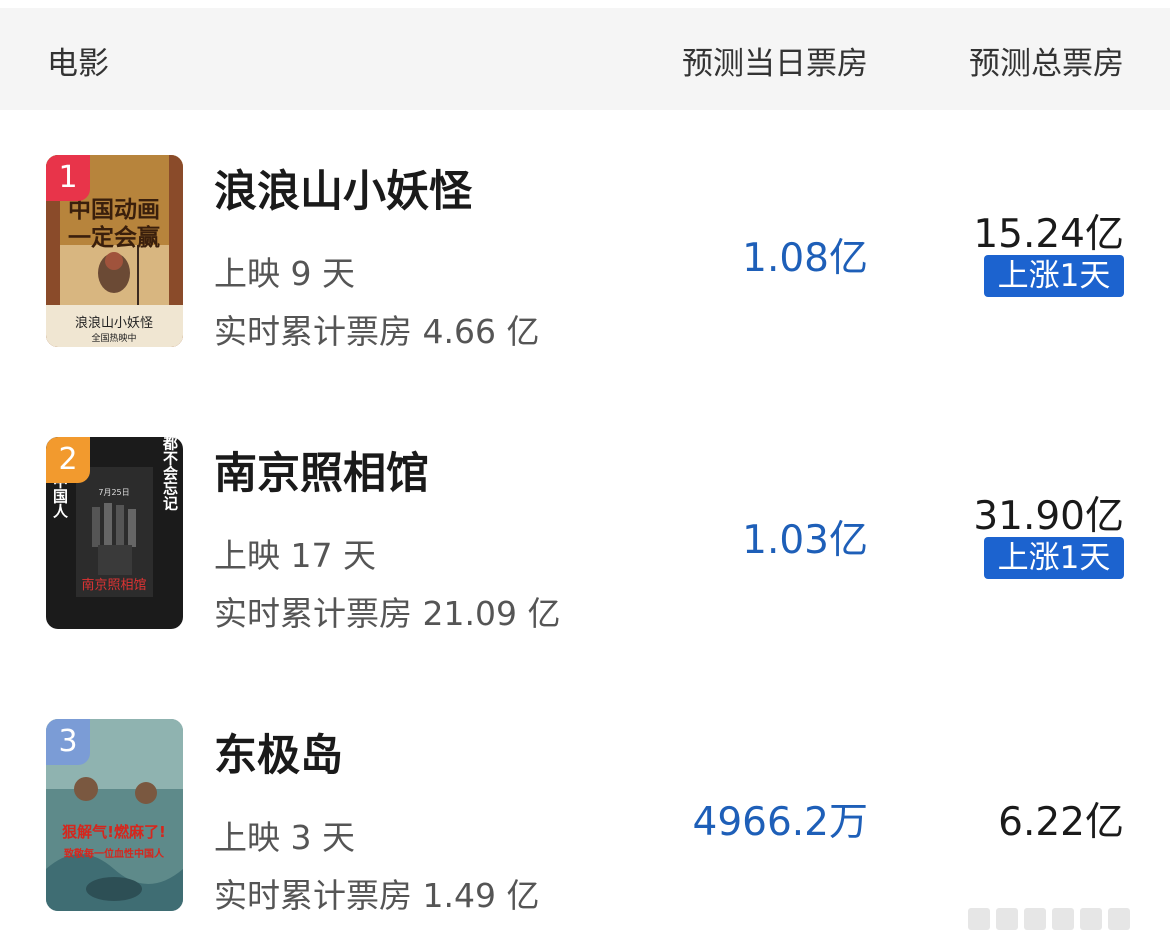  Describe the element at coordinates (284, 273) in the screenshot. I see `release-days: 上映 9 天` at that location.